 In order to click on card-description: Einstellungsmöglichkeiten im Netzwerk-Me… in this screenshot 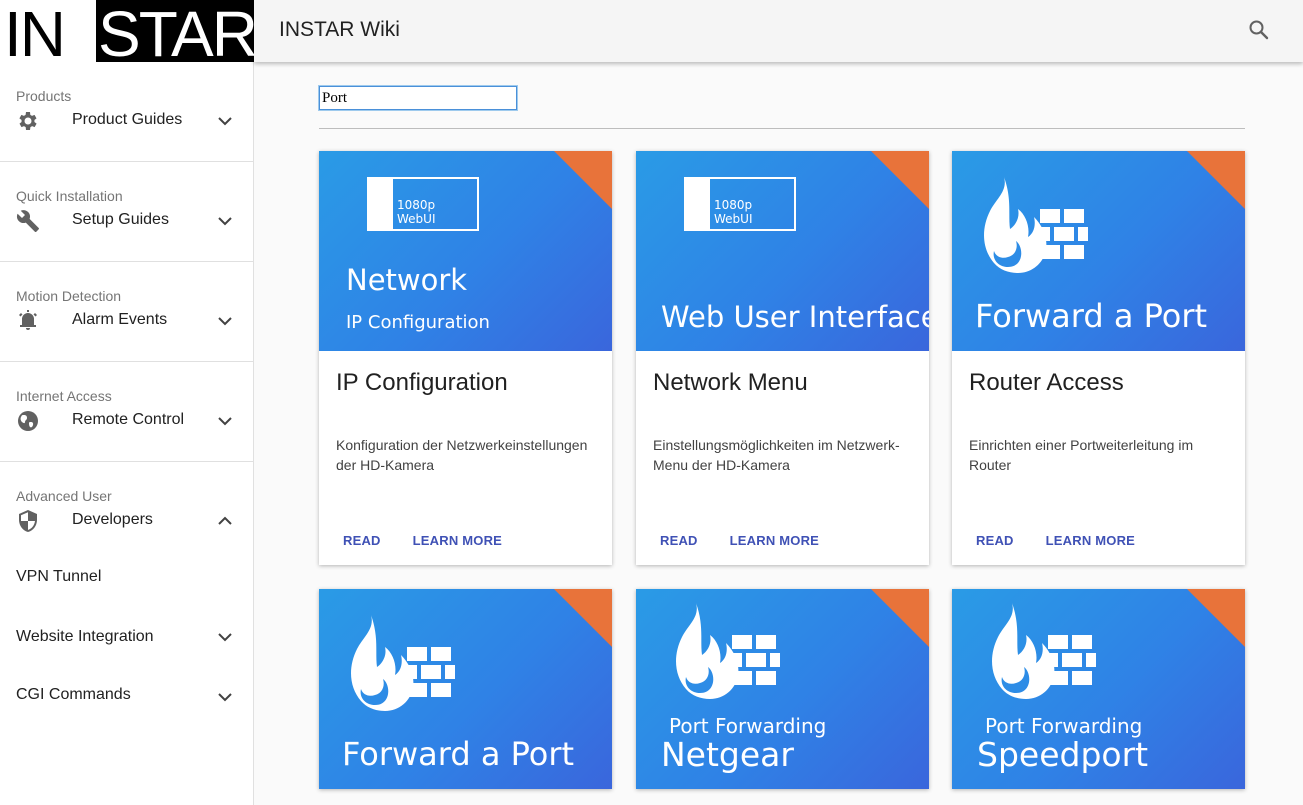, I will do `click(776, 455)`.